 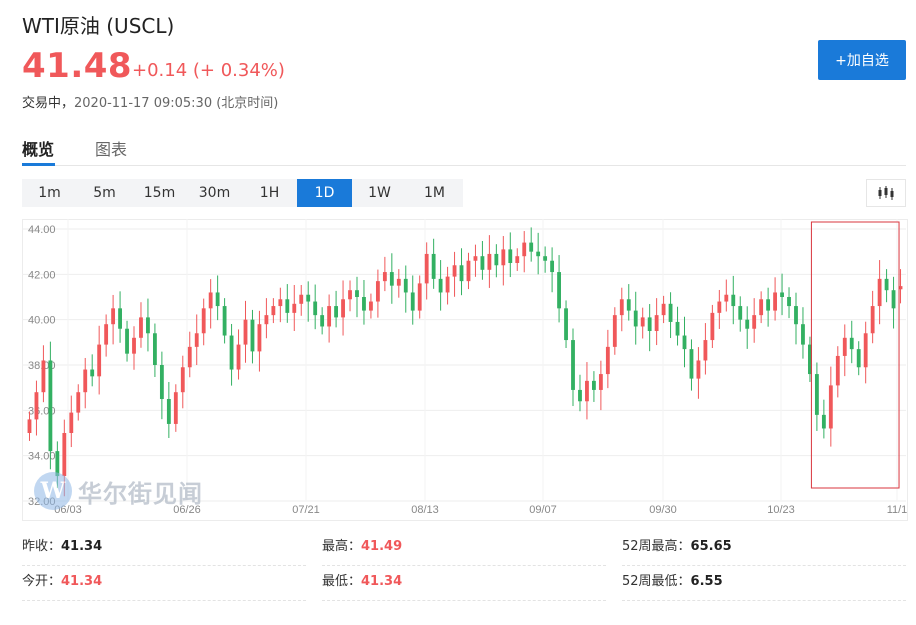 I want to click on range-5m: 5m, so click(x=104, y=193).